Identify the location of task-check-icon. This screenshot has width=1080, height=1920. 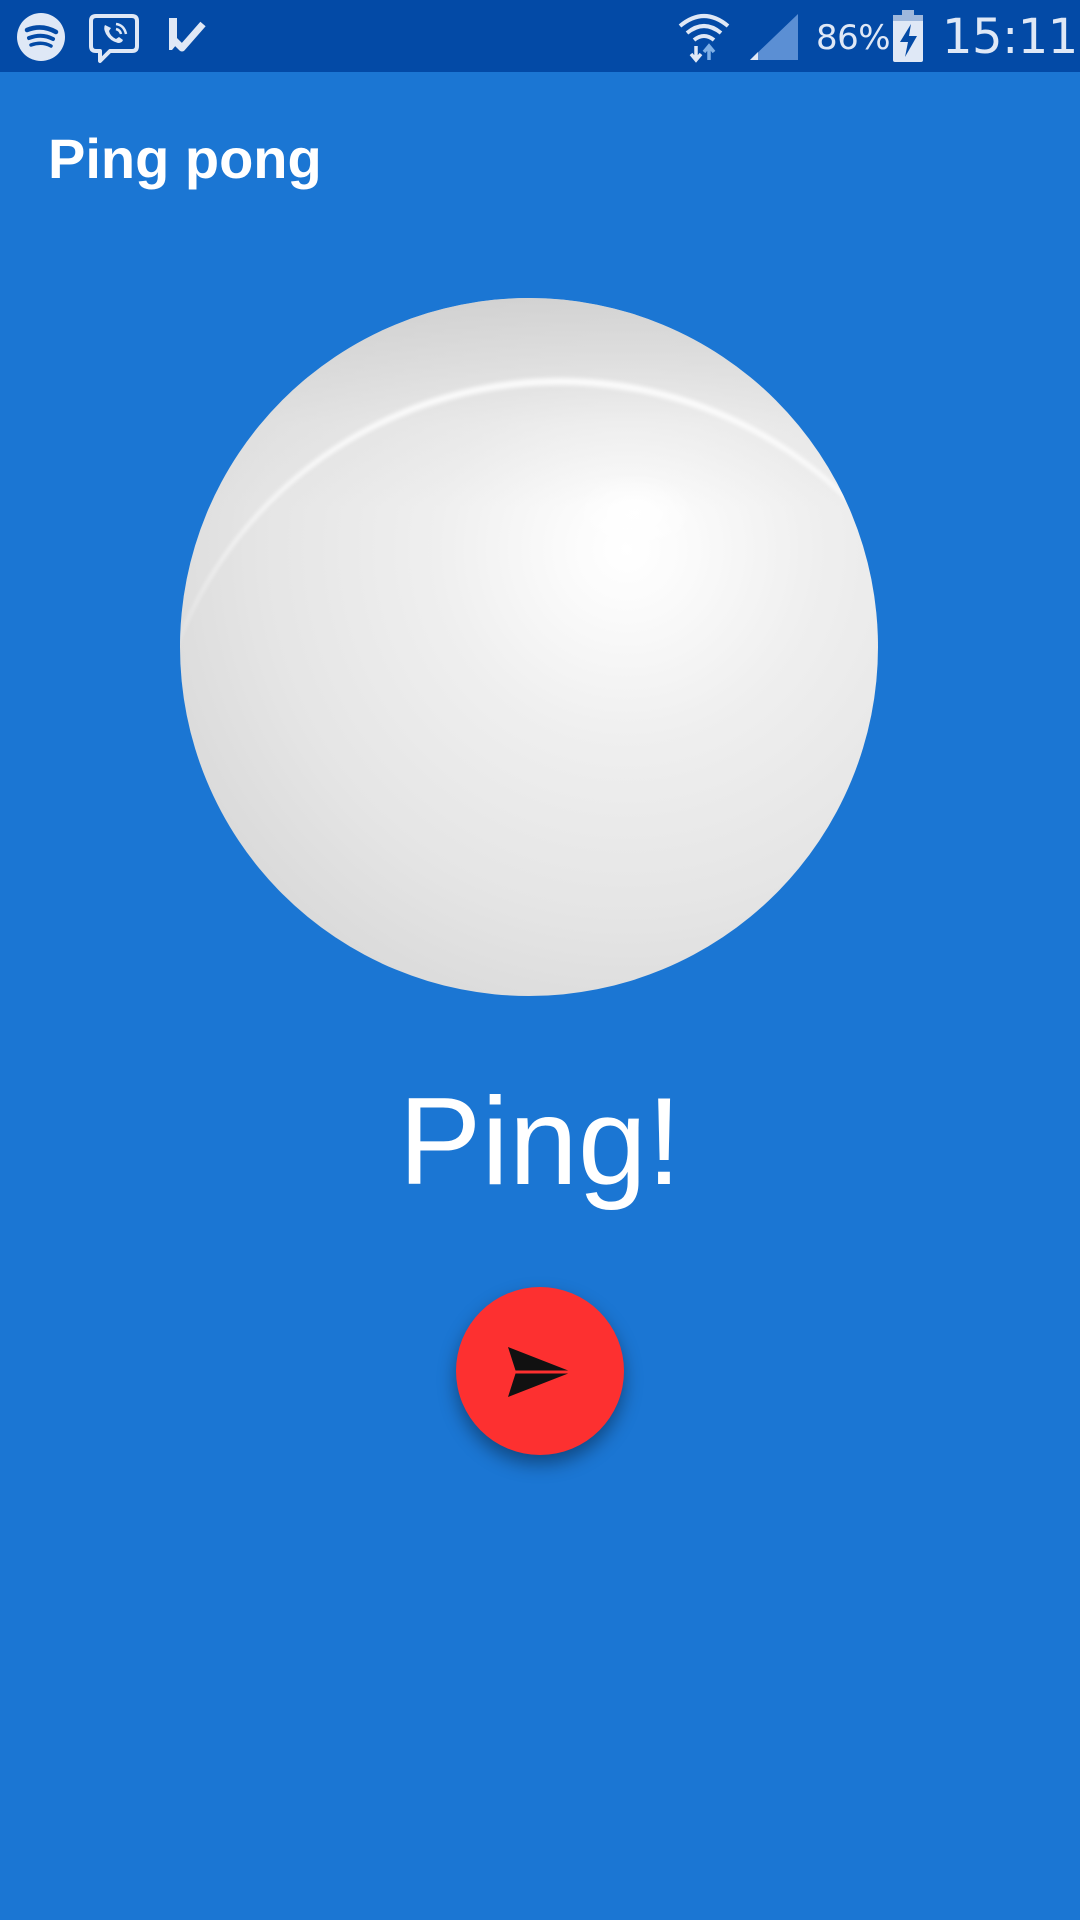
(186, 38).